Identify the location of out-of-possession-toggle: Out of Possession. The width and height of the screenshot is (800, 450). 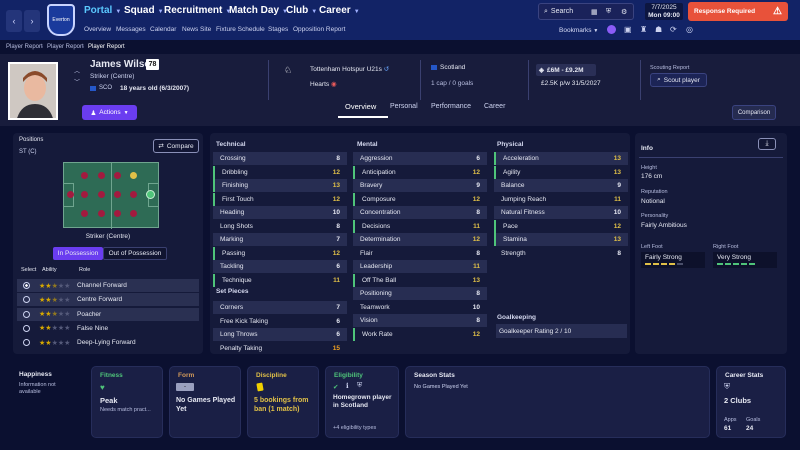
(135, 253).